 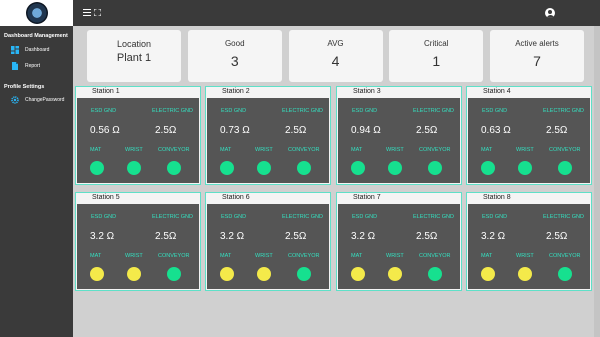 What do you see at coordinates (537, 61) in the screenshot?
I see `stat-value: 7` at bounding box center [537, 61].